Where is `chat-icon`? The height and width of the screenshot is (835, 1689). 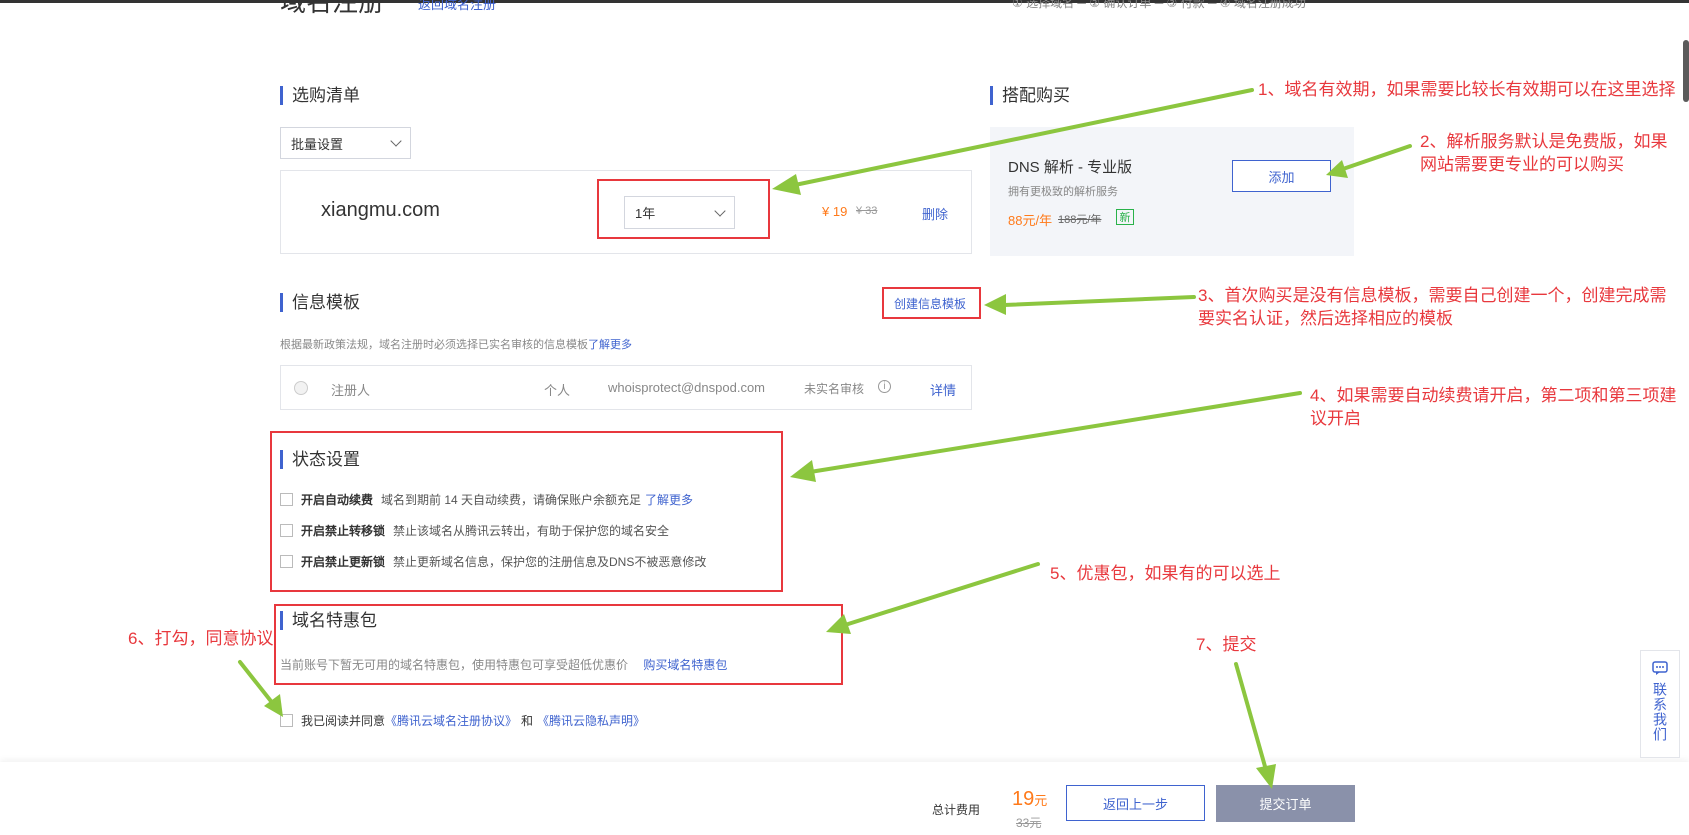
chat-icon is located at coordinates (1660, 668).